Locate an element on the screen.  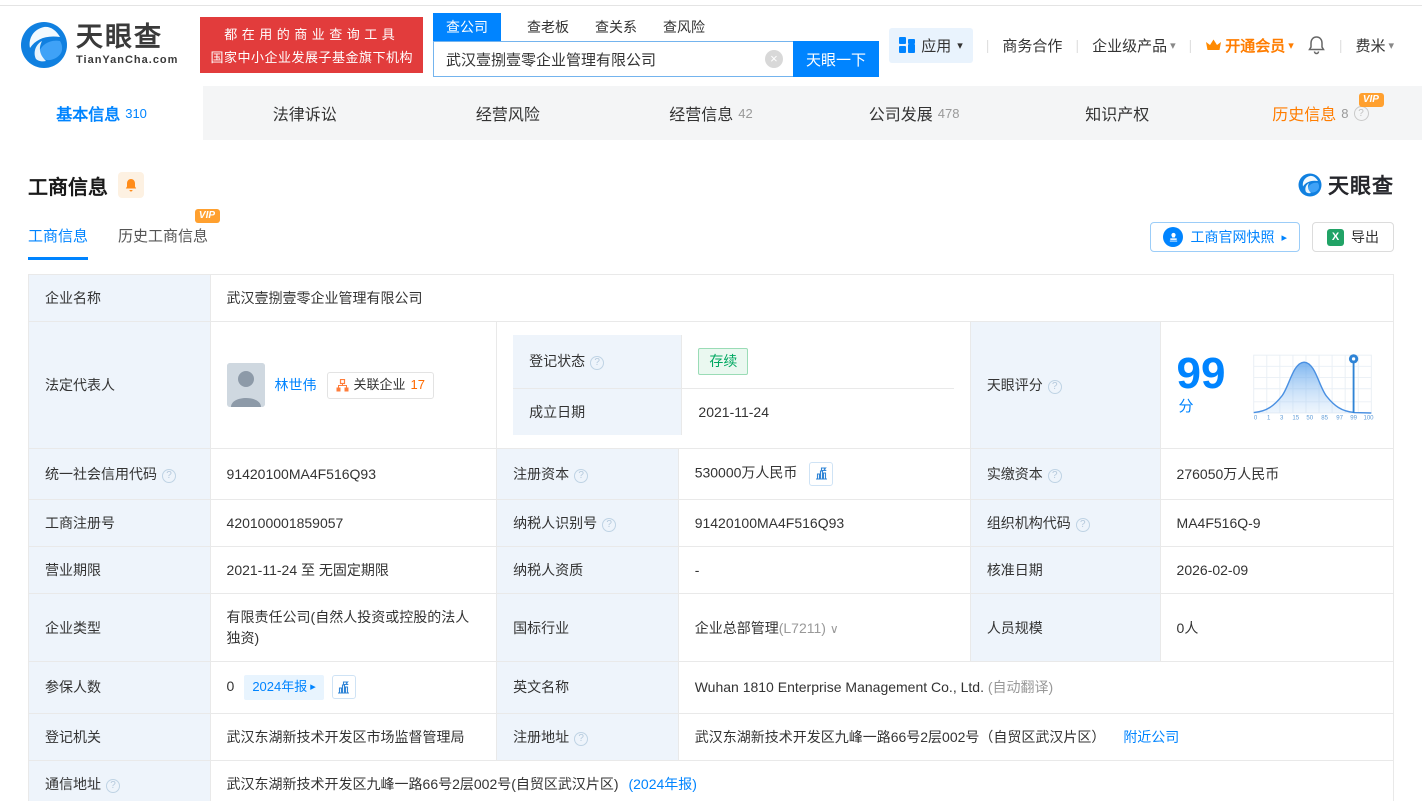
company-type-value: 有限责任公司(自然人投资或控股的法人独资) is located at coordinates (353, 628).